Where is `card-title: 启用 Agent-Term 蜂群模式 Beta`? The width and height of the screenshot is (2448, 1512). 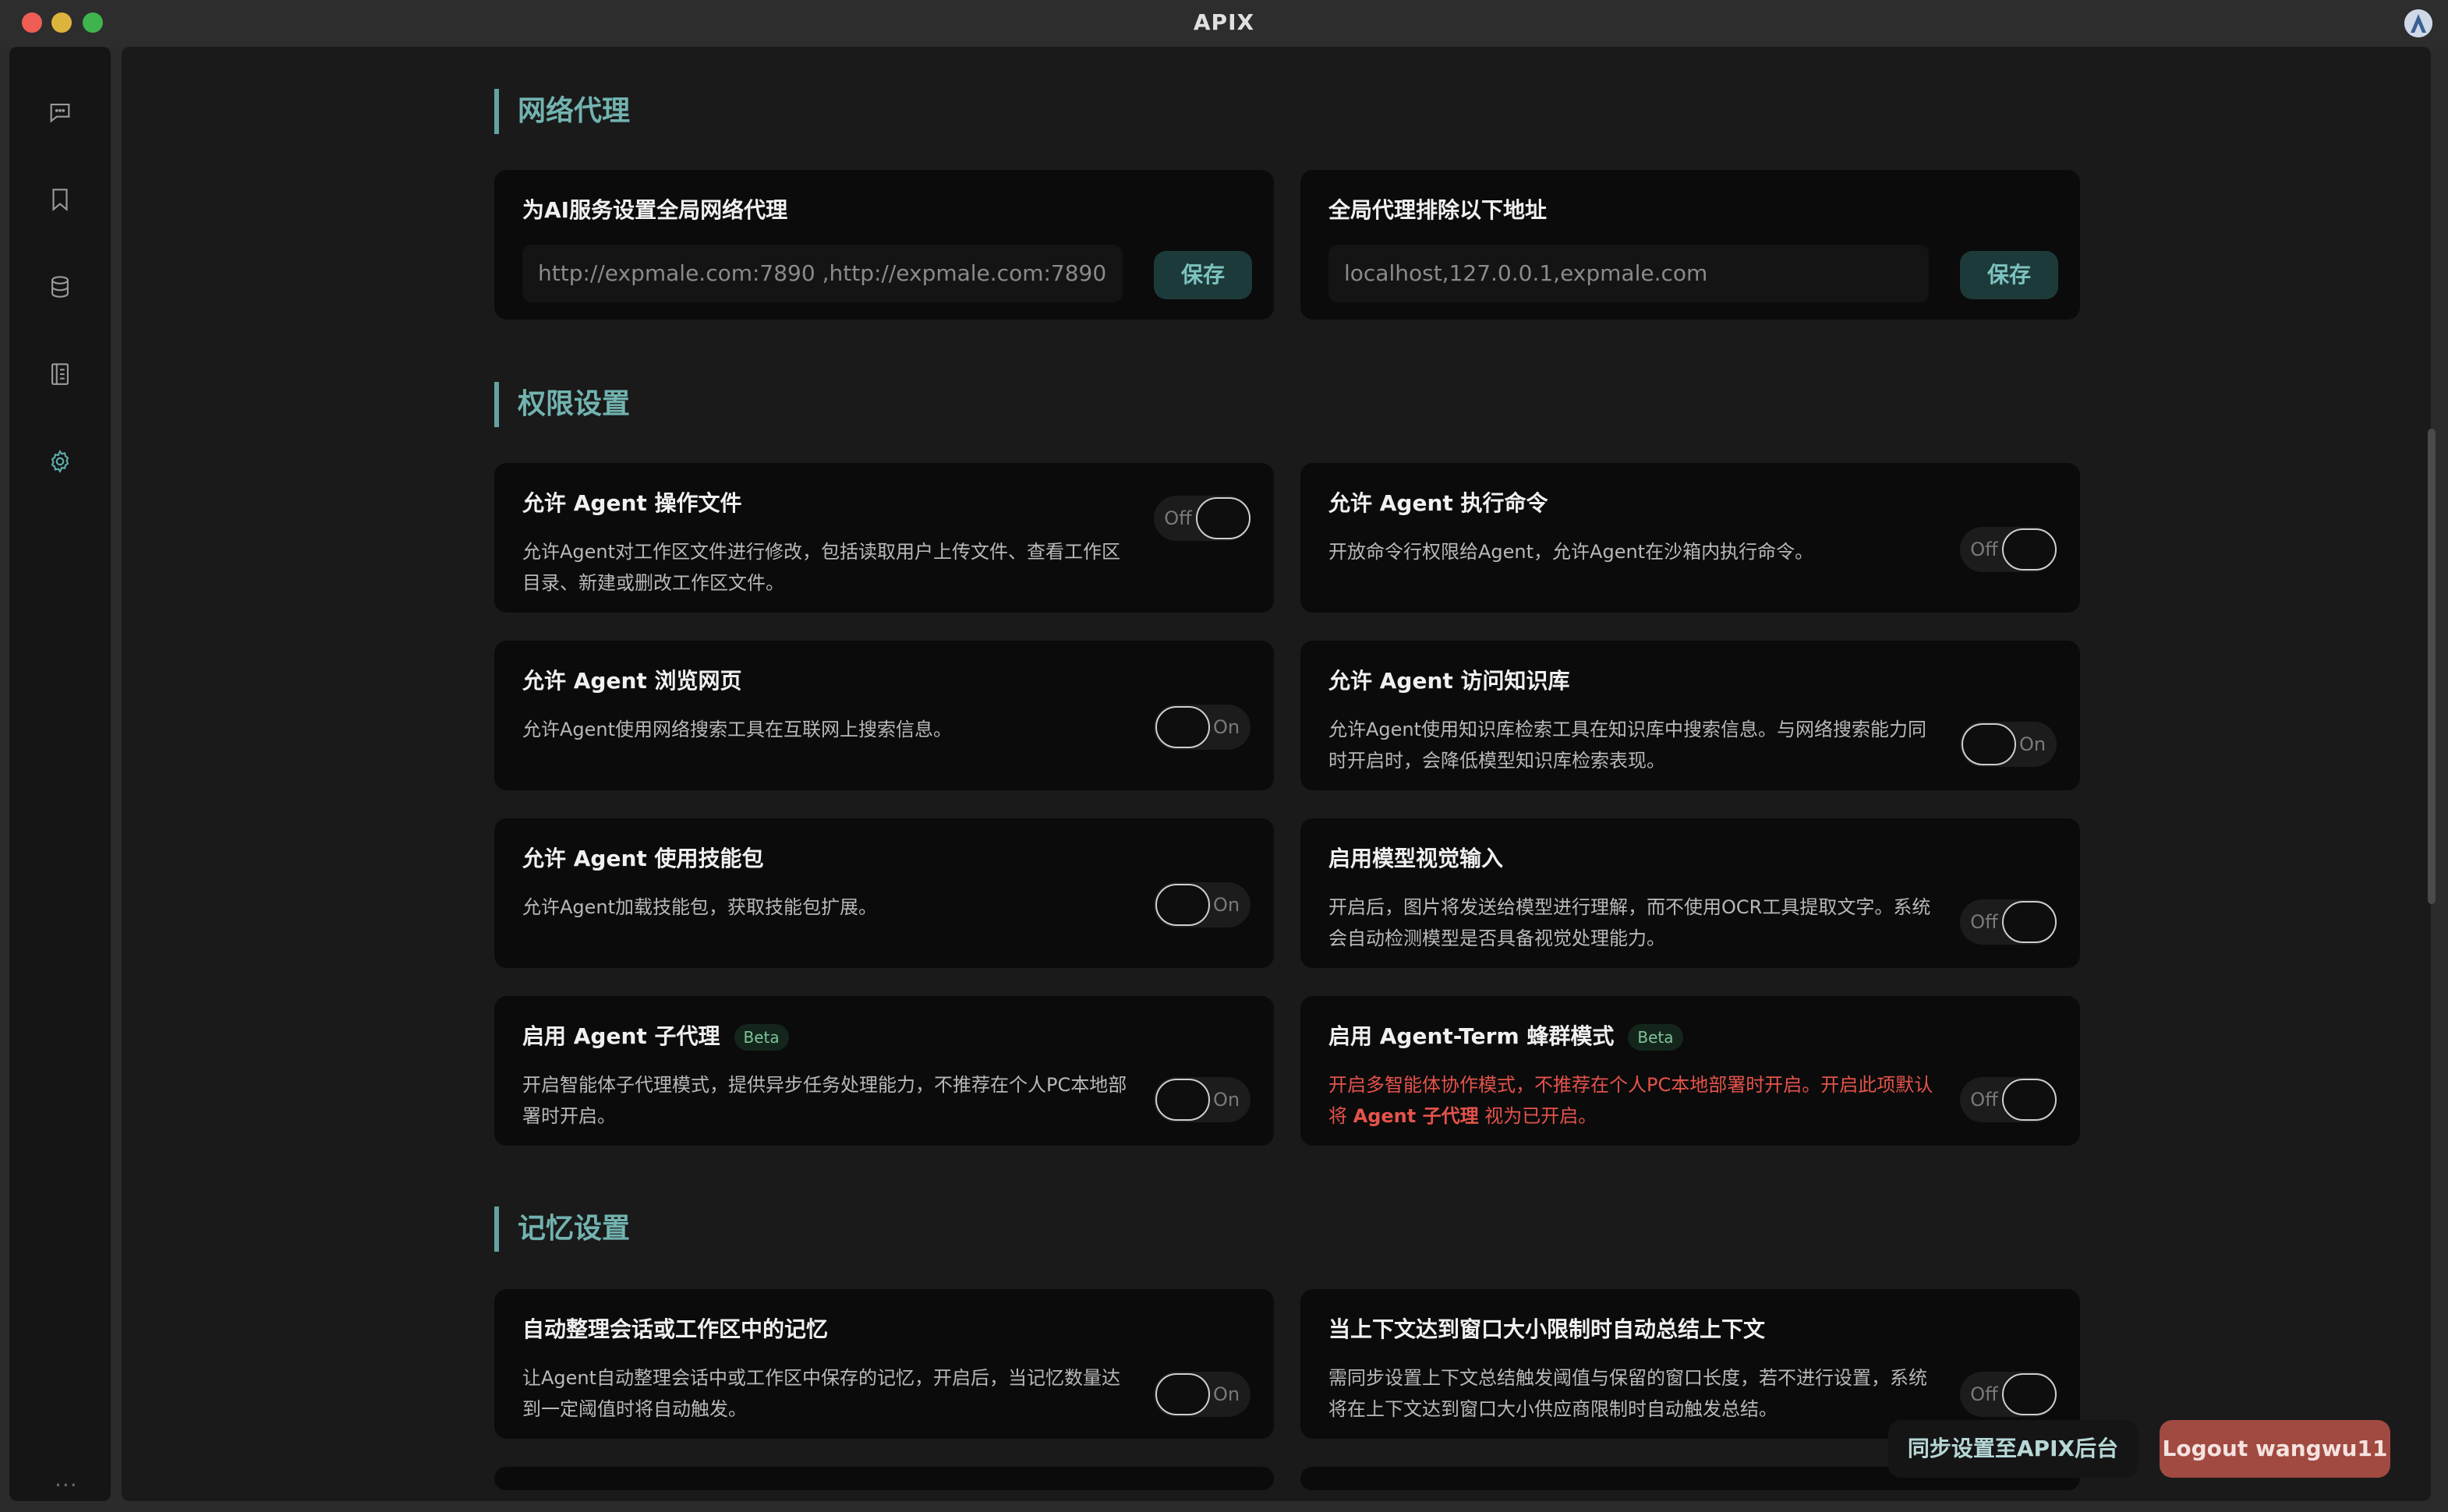
card-title: 启用 Agent-Term 蜂群模式 Beta is located at coordinates (1506, 1035).